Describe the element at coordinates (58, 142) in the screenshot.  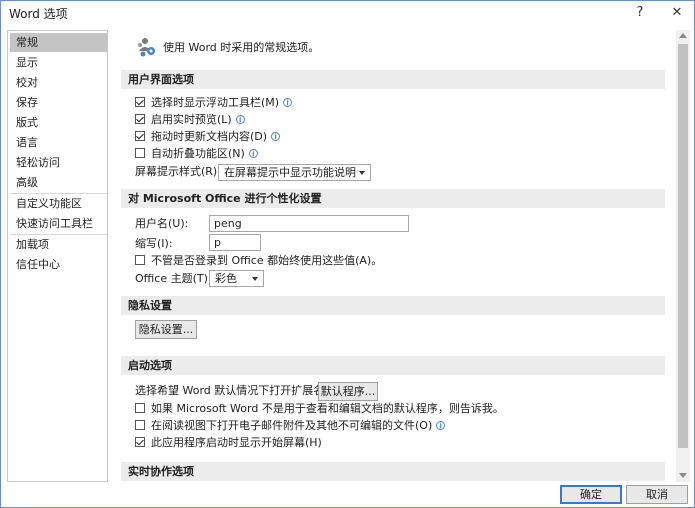
I see `sidebar-item-language: 语言` at that location.